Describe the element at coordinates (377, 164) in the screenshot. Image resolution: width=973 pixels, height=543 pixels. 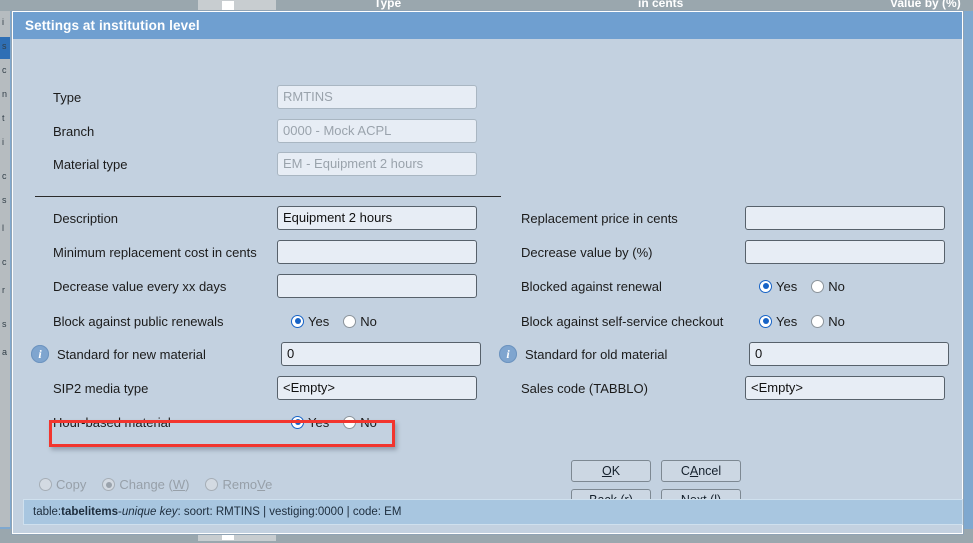
I see `field-material-type: EM - Equipment 2 hours` at that location.